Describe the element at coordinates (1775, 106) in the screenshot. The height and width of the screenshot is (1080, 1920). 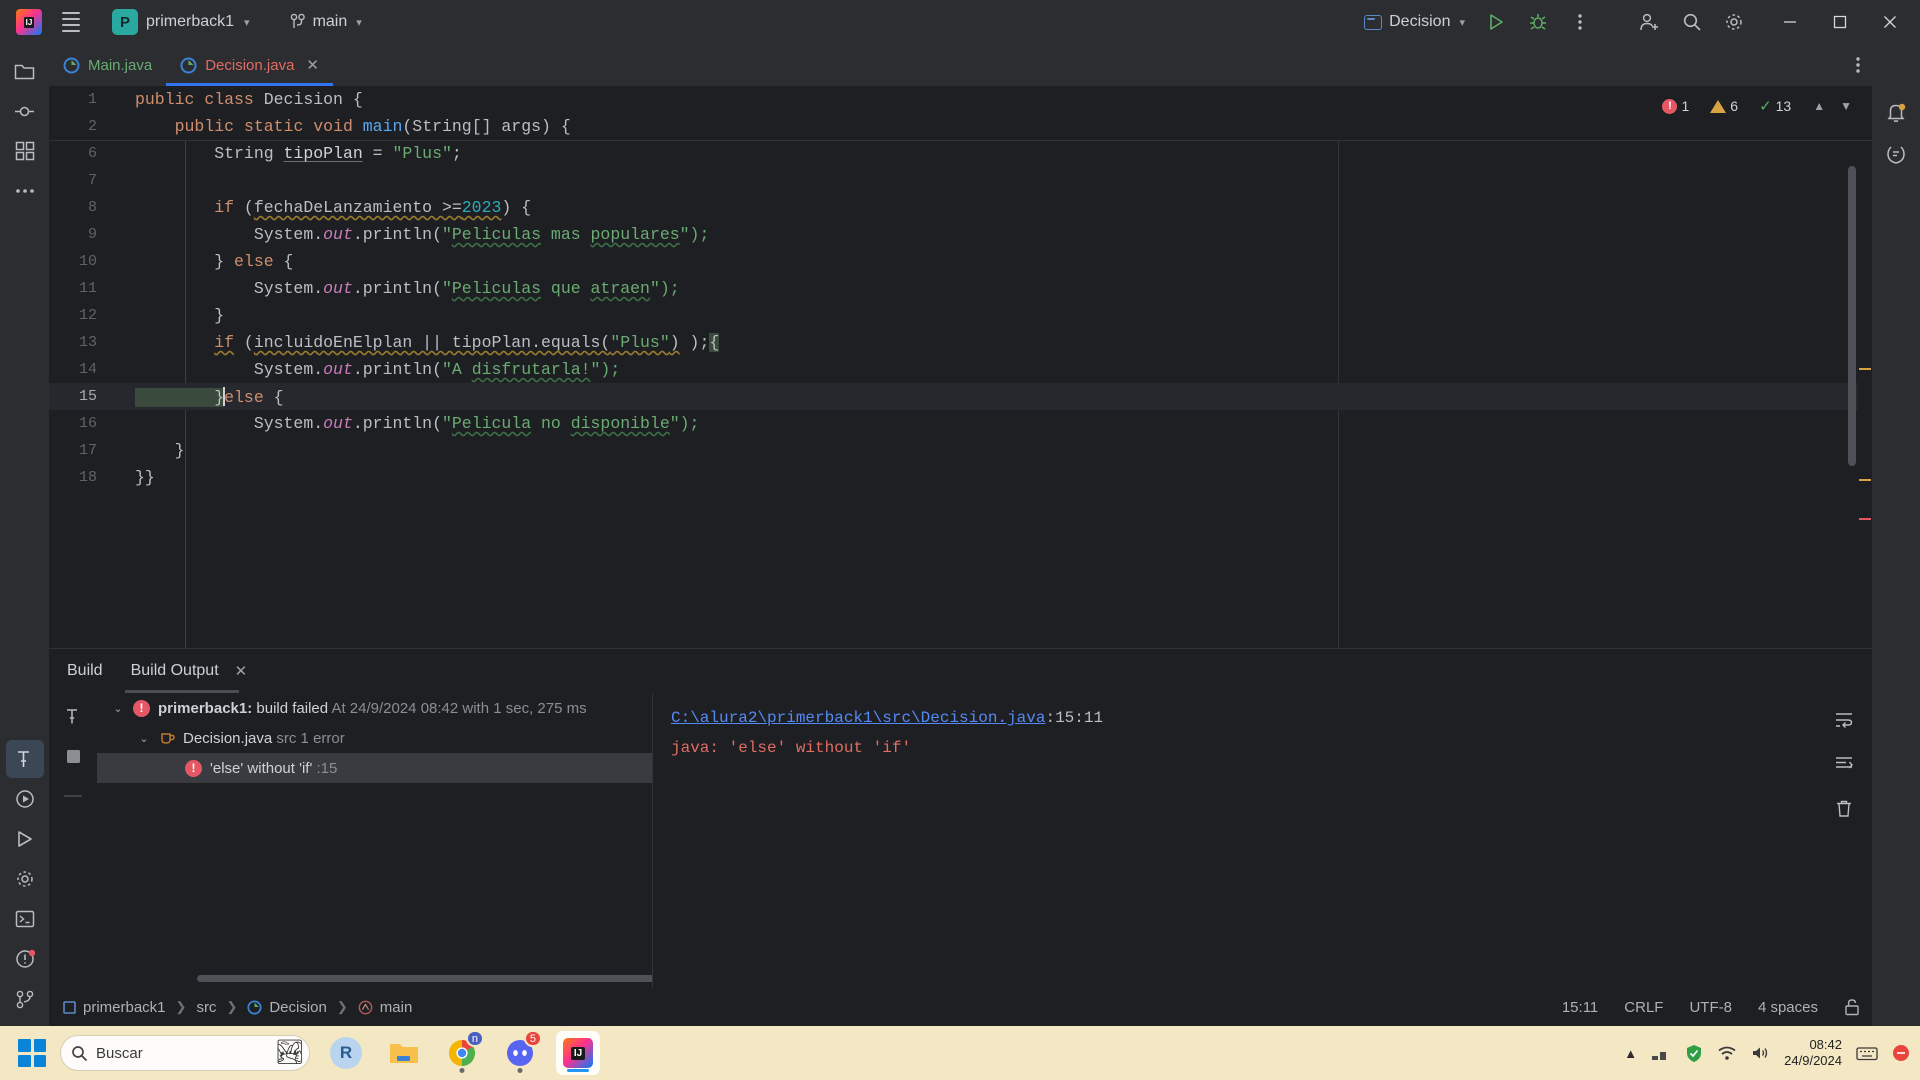
I see `ok-count-badge: ✓ 13` at that location.